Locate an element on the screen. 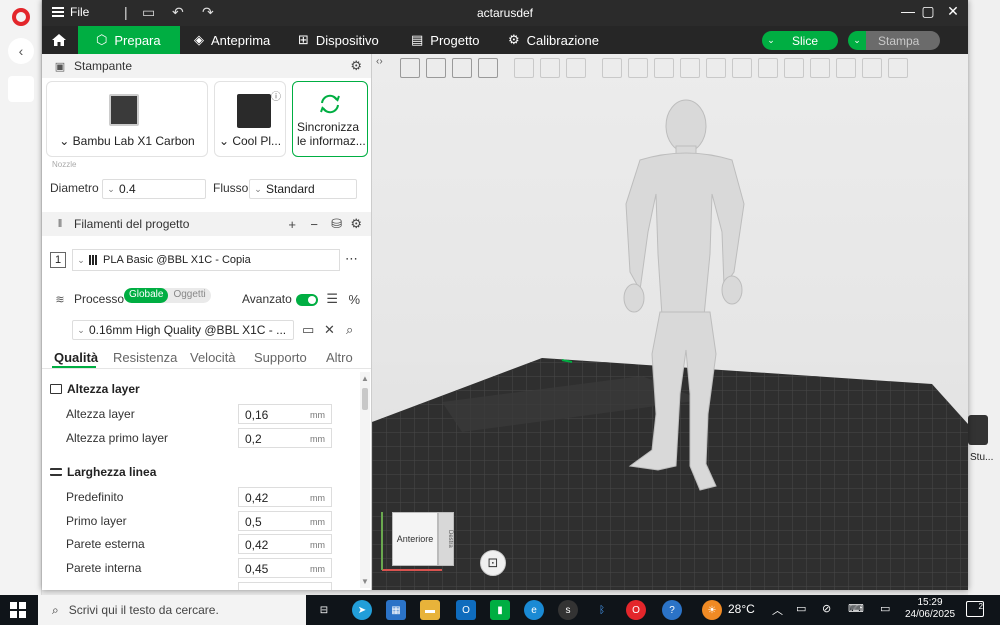 This screenshot has height=625, width=1000. outlook-icon: O is located at coordinates (466, 610).